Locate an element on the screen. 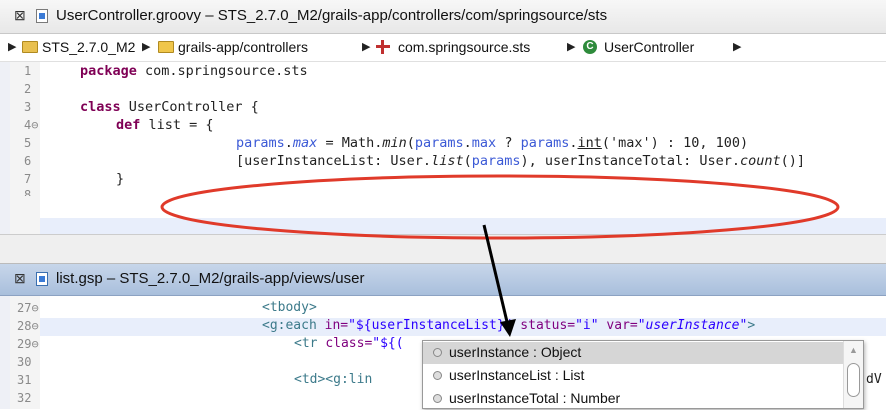  line-number: 8 is located at coordinates (28, 192).